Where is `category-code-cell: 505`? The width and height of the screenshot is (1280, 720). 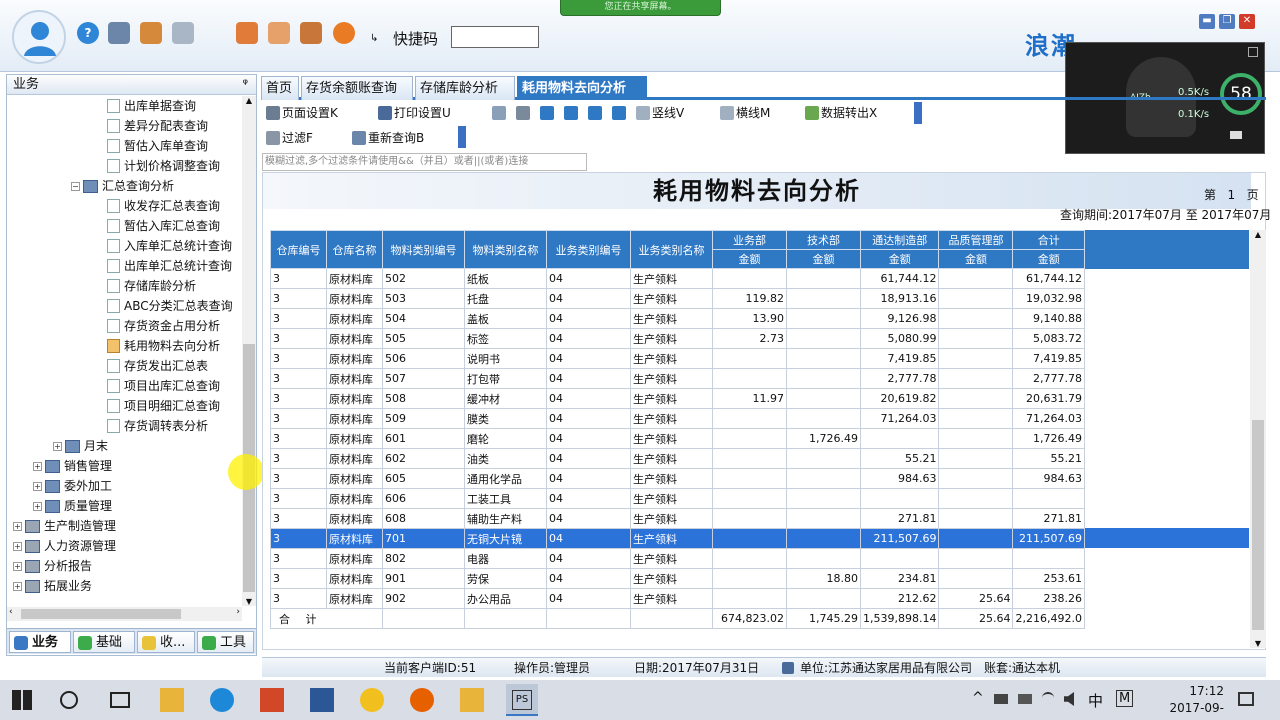 category-code-cell: 505 is located at coordinates (423, 338).